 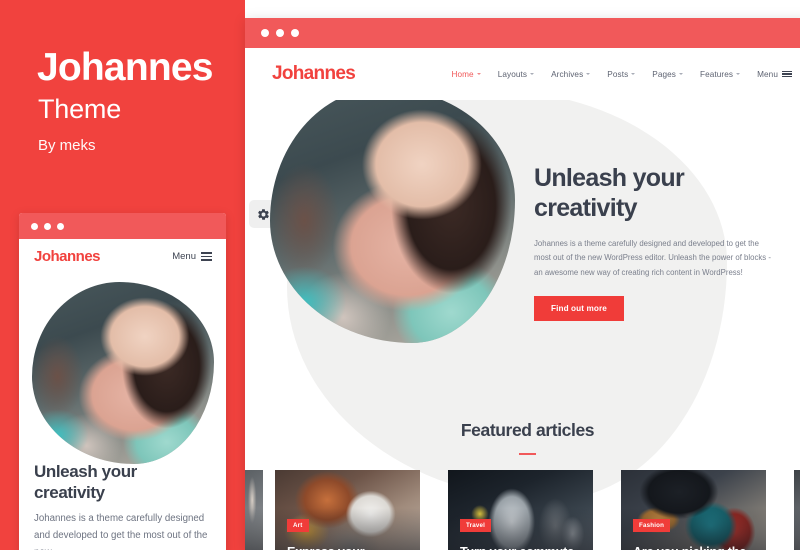 I want to click on nav-item-posts: Posts, so click(x=621, y=74).